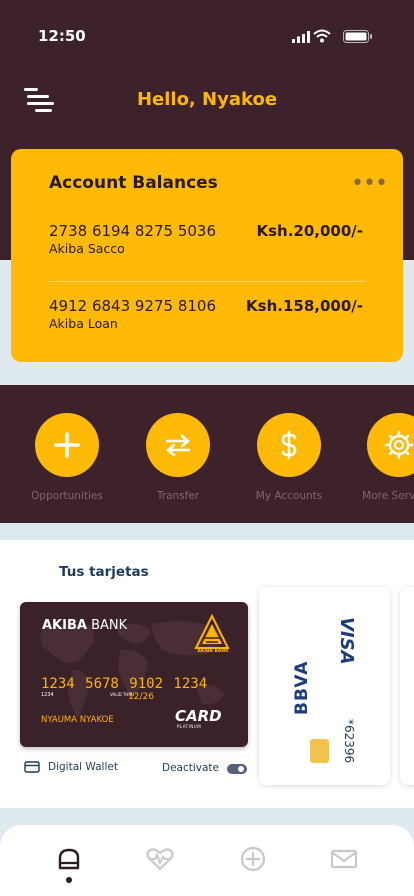  I want to click on card-bank-name: AKIBA BANK, so click(85, 625).